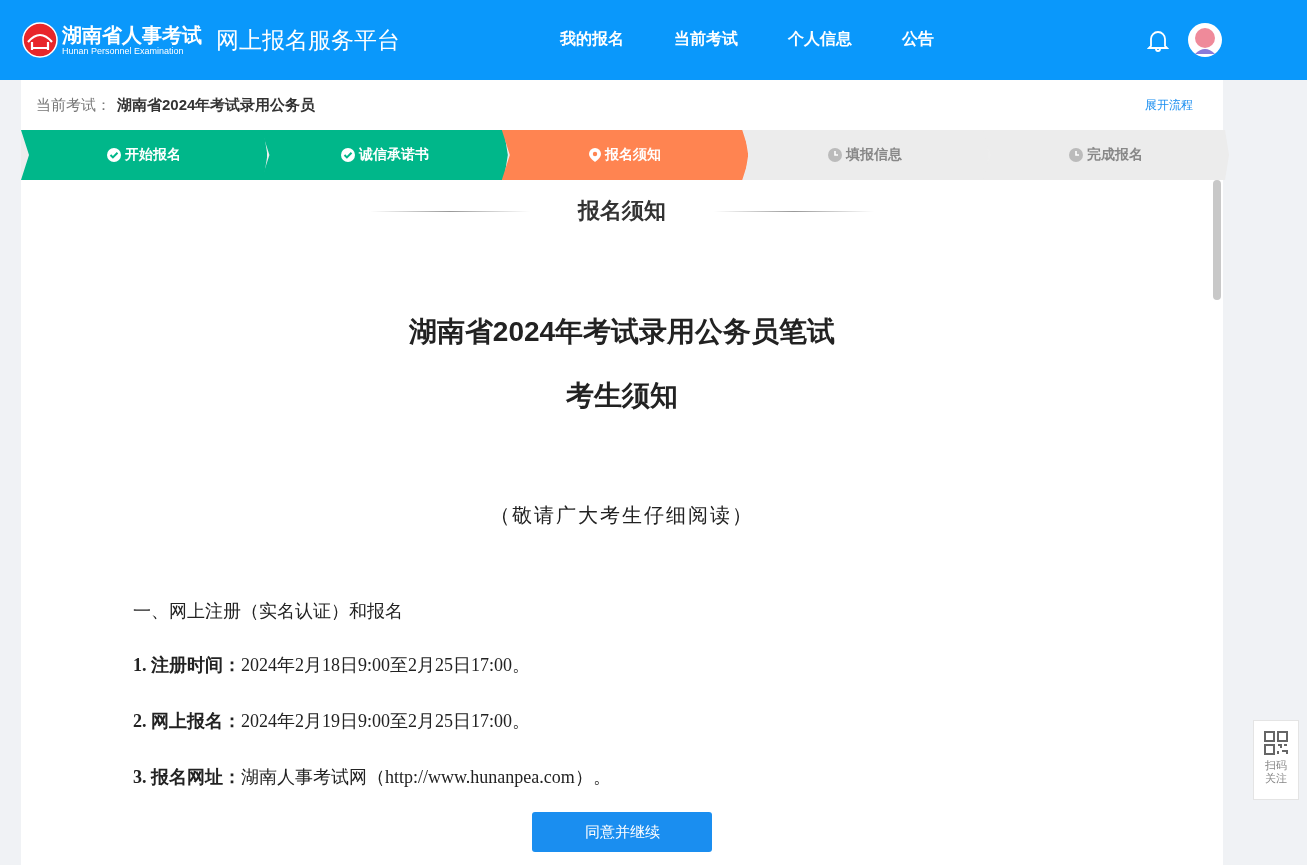  Describe the element at coordinates (1276, 772) in the screenshot. I see `qr-label: 扫码关注` at that location.